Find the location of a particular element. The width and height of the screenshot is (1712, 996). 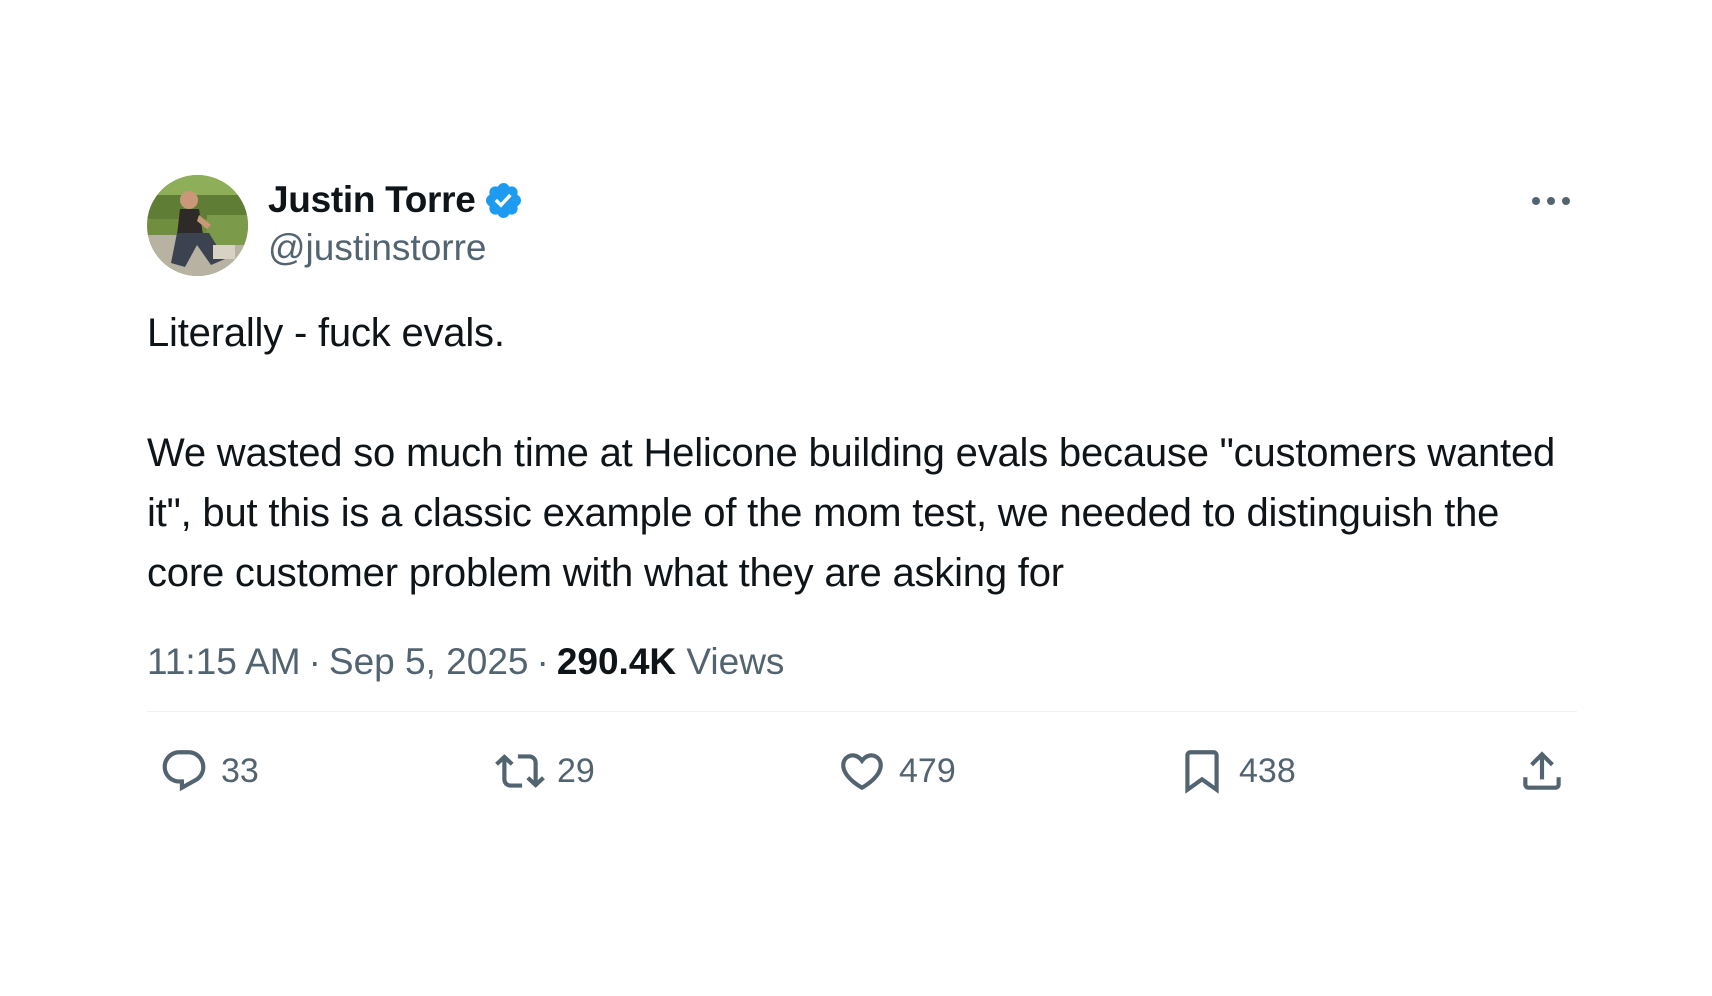

reply-count: 33 is located at coordinates (240, 770).